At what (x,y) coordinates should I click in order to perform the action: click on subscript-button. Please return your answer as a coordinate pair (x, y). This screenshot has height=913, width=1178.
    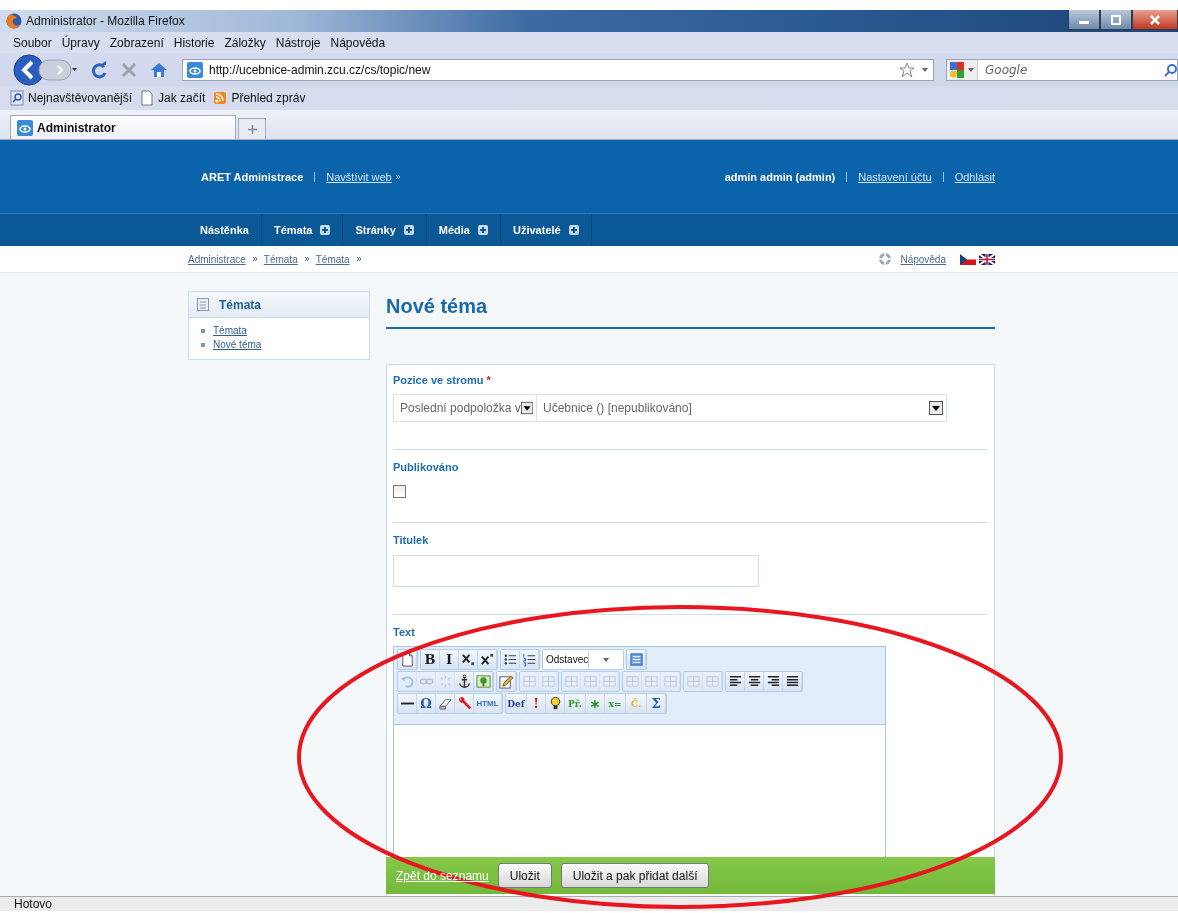
    Looking at the image, I should click on (468, 659).